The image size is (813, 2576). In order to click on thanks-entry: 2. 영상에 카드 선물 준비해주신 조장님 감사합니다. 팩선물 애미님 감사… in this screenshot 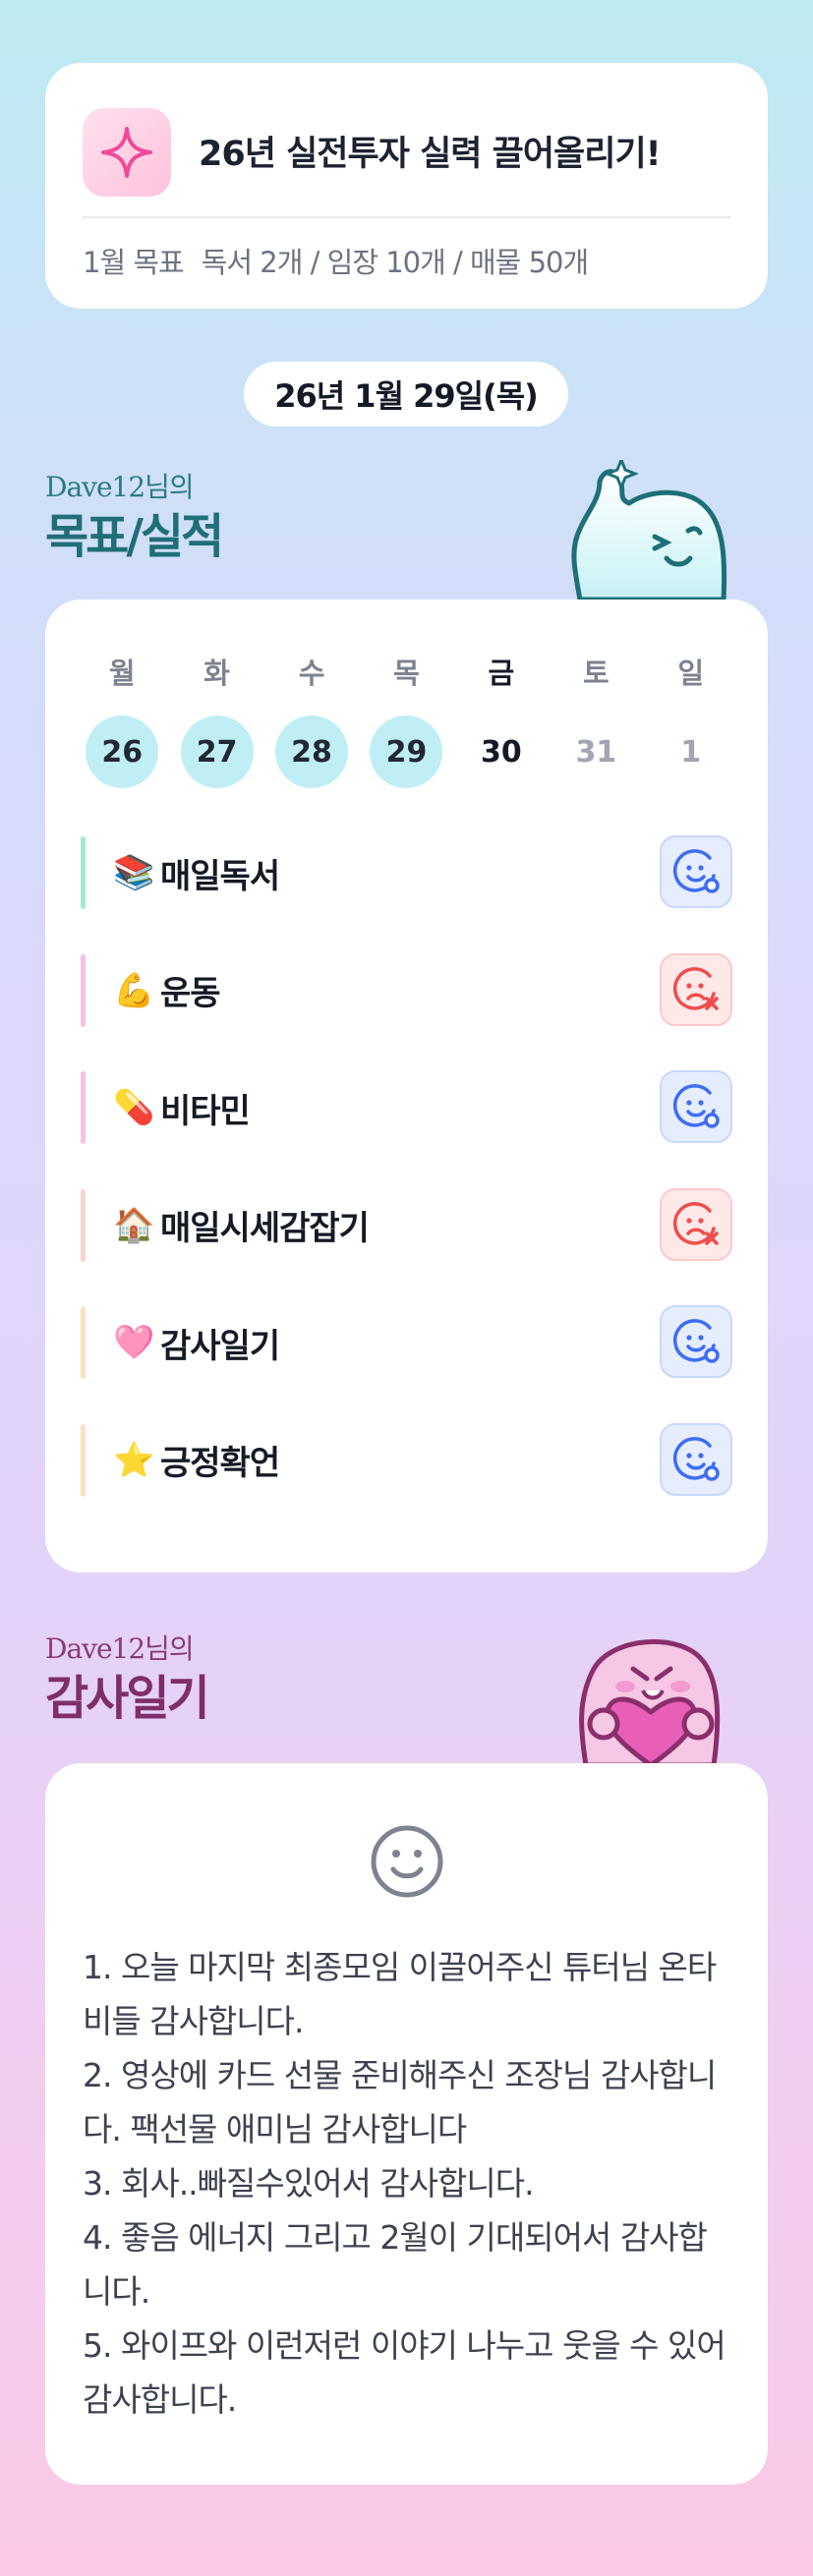, I will do `click(400, 2102)`.